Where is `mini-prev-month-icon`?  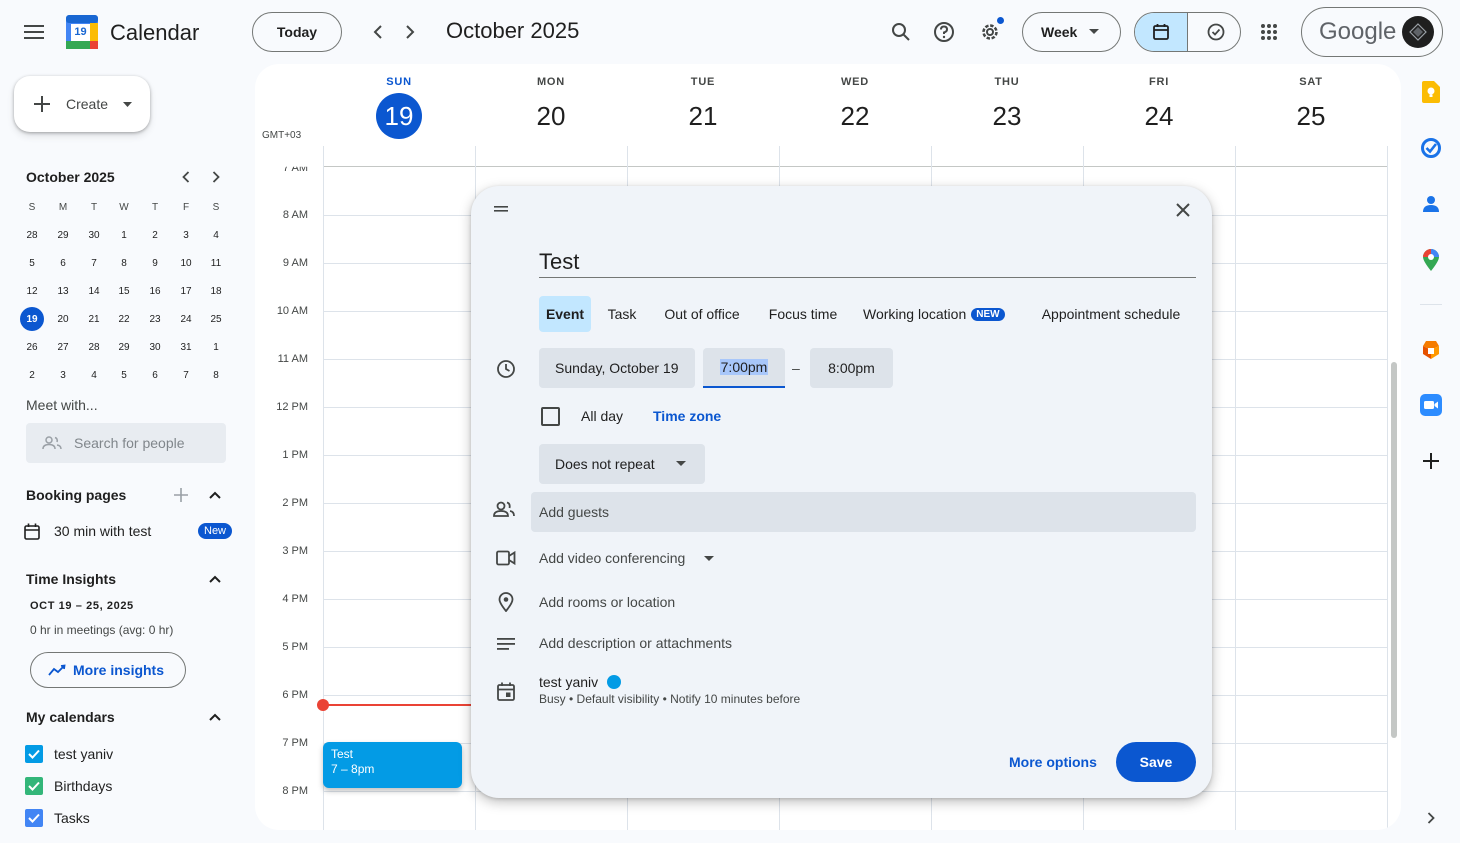 mini-prev-month-icon is located at coordinates (186, 177).